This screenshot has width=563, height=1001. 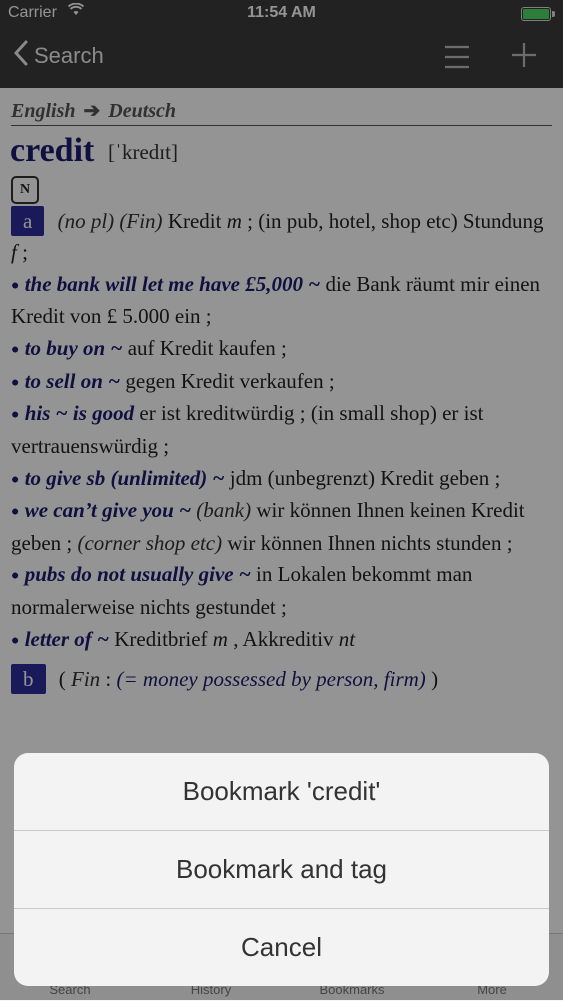 I want to click on bookmark-and-tag-button: Bookmark and tag, so click(x=281, y=870).